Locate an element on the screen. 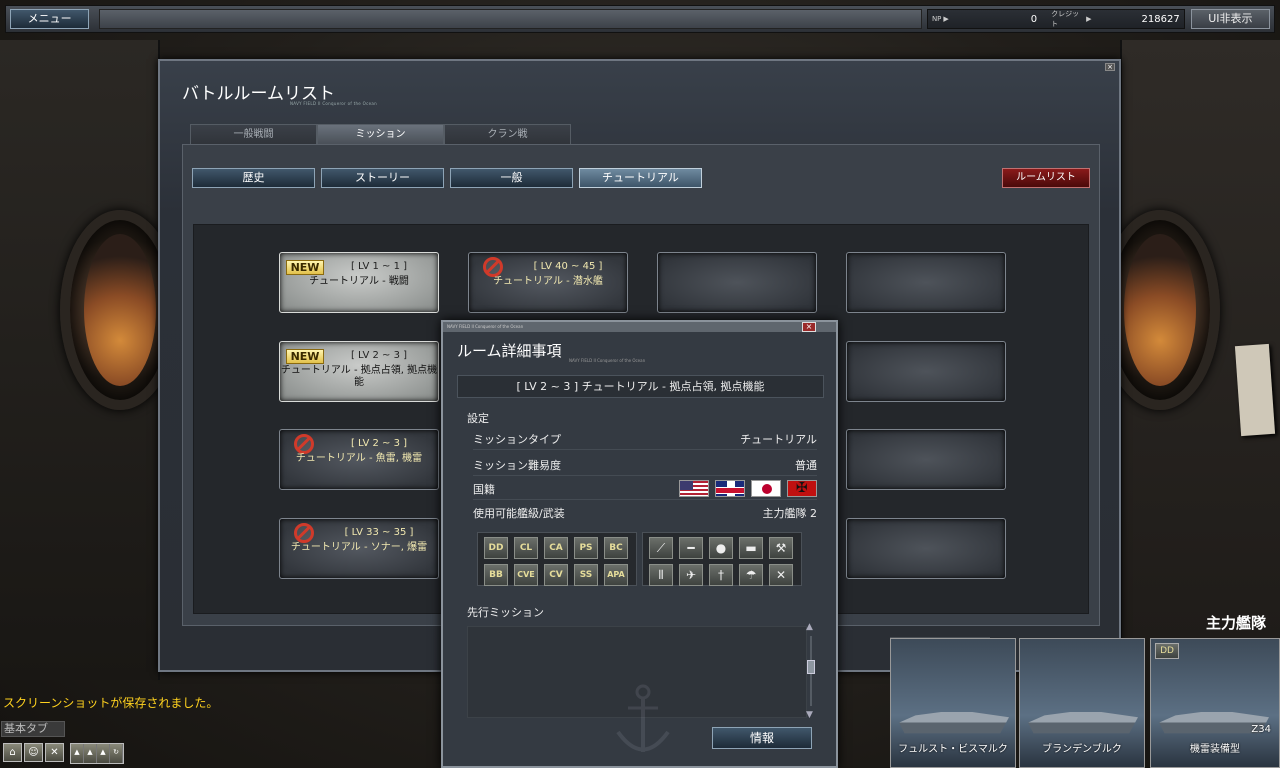 The image size is (1280, 768). refresh-icon: ↻ is located at coordinates (116, 753).